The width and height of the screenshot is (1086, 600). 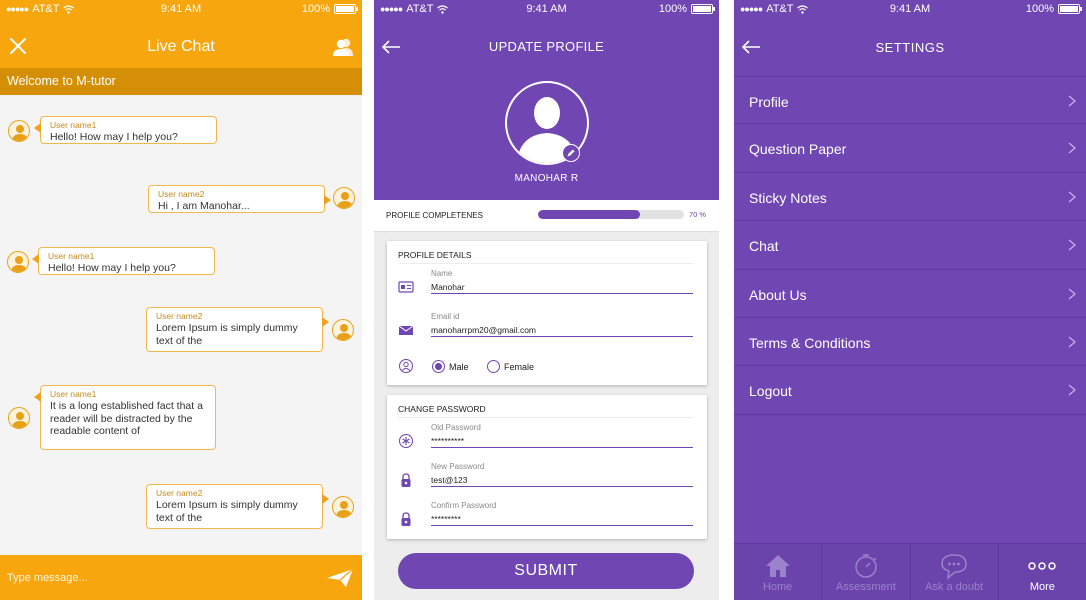 What do you see at coordinates (181, 46) in the screenshot?
I see `chat-title: Live Chat` at bounding box center [181, 46].